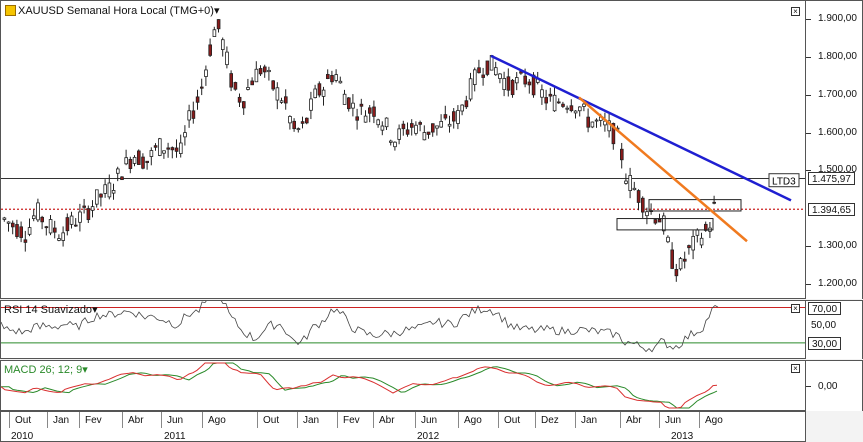 Image resolution: width=863 pixels, height=442 pixels. Describe the element at coordinates (116, 11) in the screenshot. I see `chart-title-text: XAUUSD Semanal Hora Local (TMG+0)` at that location.